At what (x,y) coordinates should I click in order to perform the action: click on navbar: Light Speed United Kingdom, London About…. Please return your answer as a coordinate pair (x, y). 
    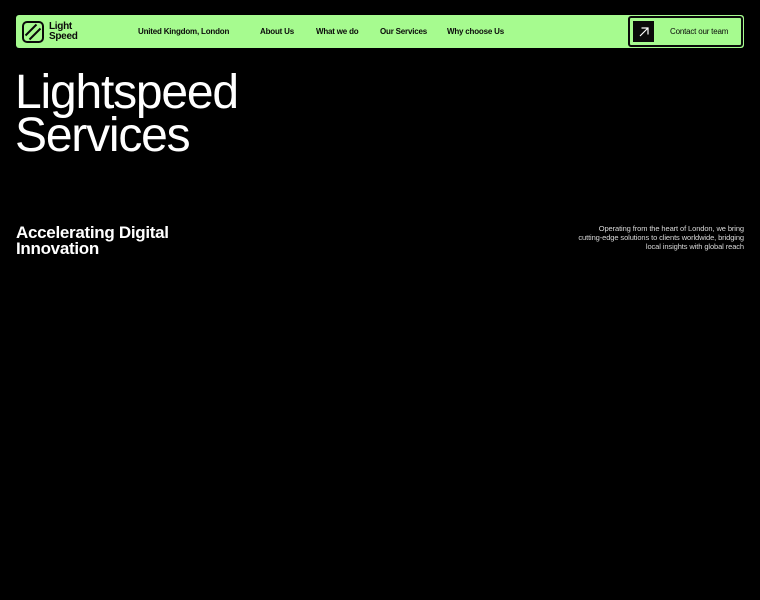
    Looking at the image, I should click on (380, 31).